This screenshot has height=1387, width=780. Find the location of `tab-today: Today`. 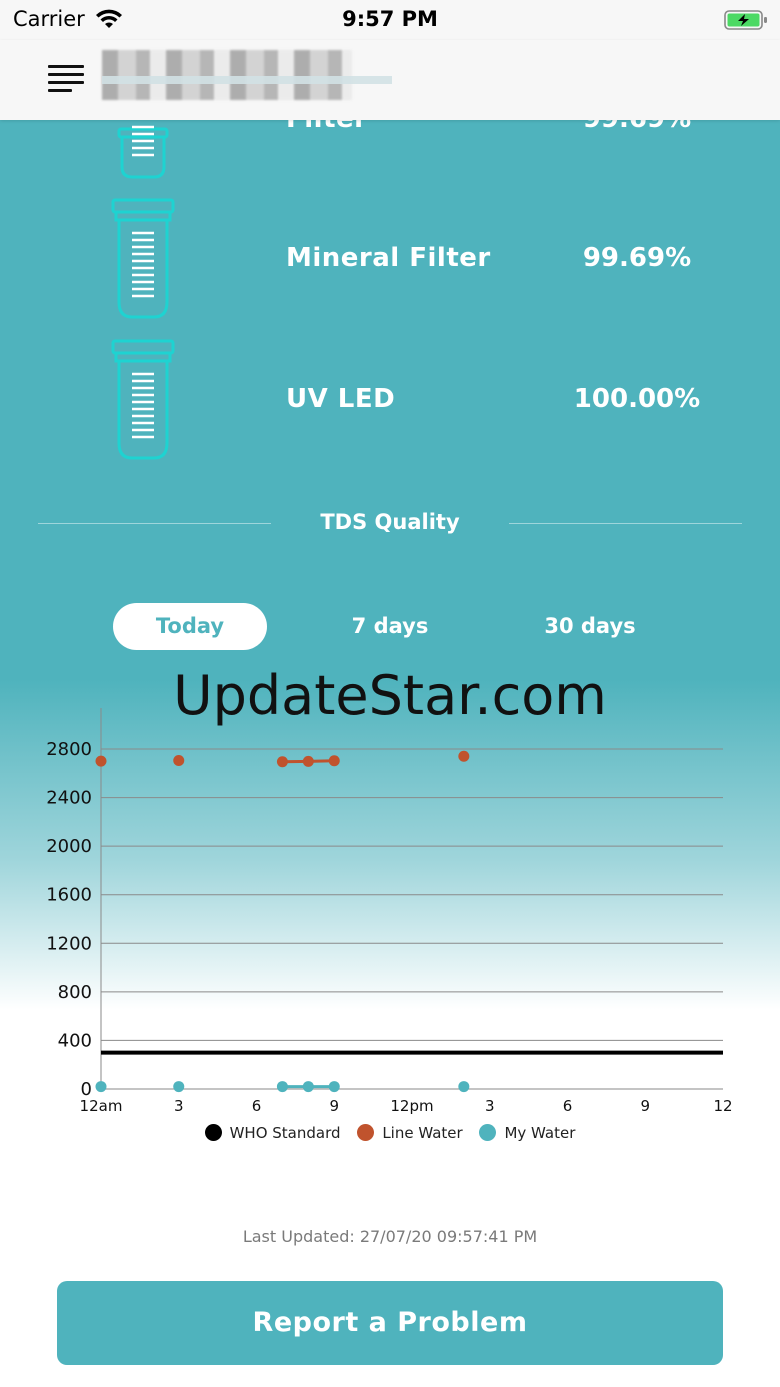

tab-today: Today is located at coordinates (190, 626).